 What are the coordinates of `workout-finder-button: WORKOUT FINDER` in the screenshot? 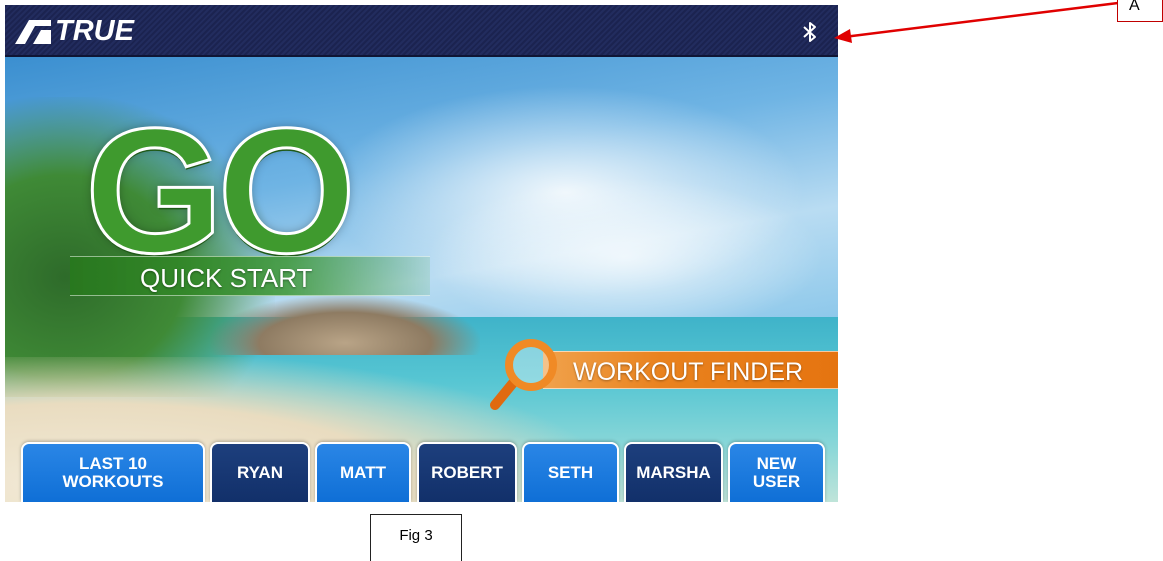 It's located at (690, 370).